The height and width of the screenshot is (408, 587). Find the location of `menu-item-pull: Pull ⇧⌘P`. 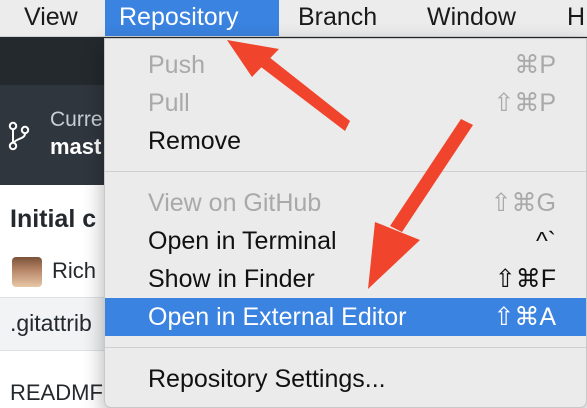

menu-item-pull: Pull ⇧⌘P is located at coordinates (345, 103).